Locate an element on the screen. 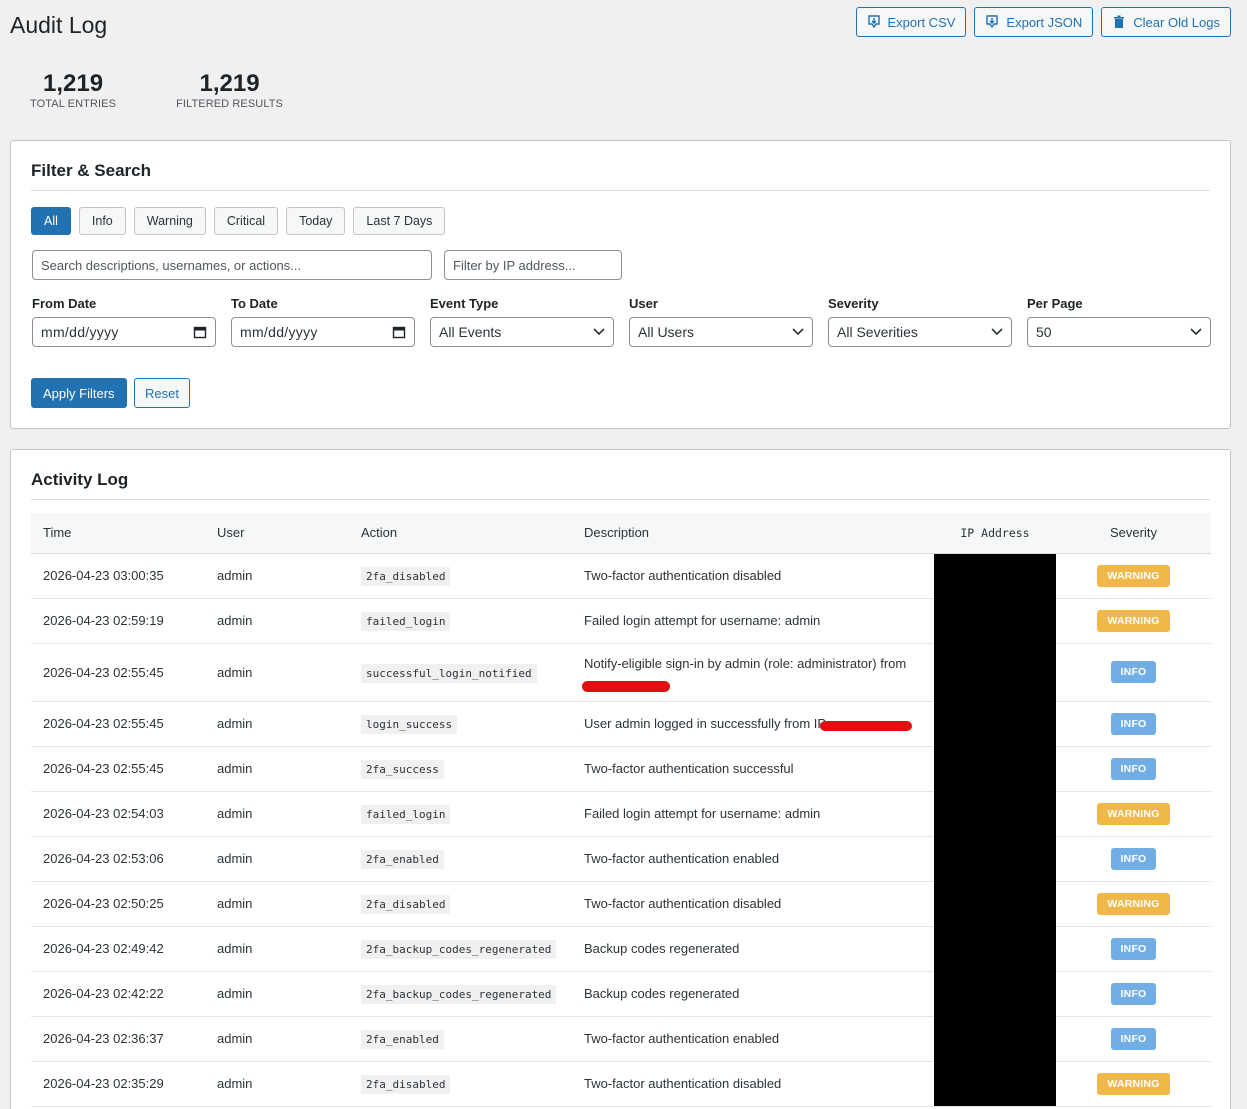  clear-old-logs-button: Clear Old Logs is located at coordinates (1166, 22).